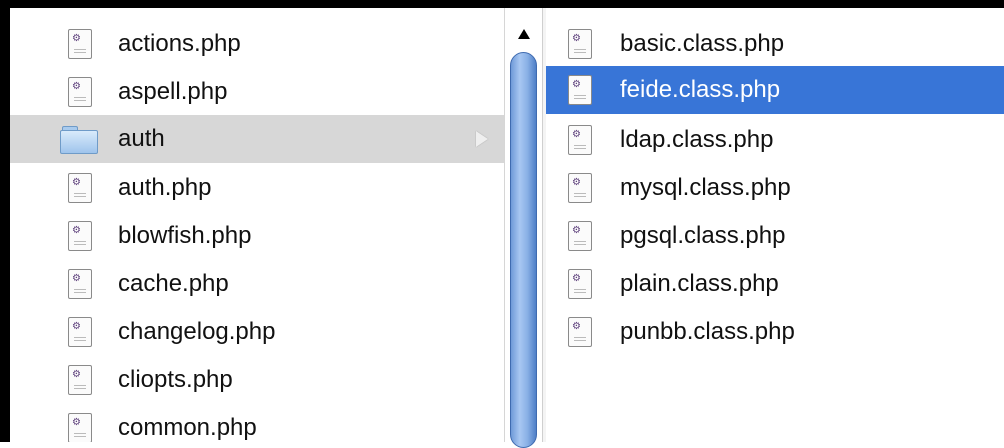 Image resolution: width=1004 pixels, height=448 pixels. What do you see at coordinates (5, 221) in the screenshot?
I see `window-edge-left` at bounding box center [5, 221].